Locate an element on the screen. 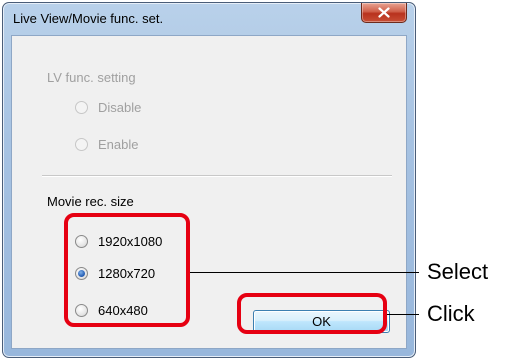 Image resolution: width=514 pixels, height=360 pixels. close-button is located at coordinates (384, 13).